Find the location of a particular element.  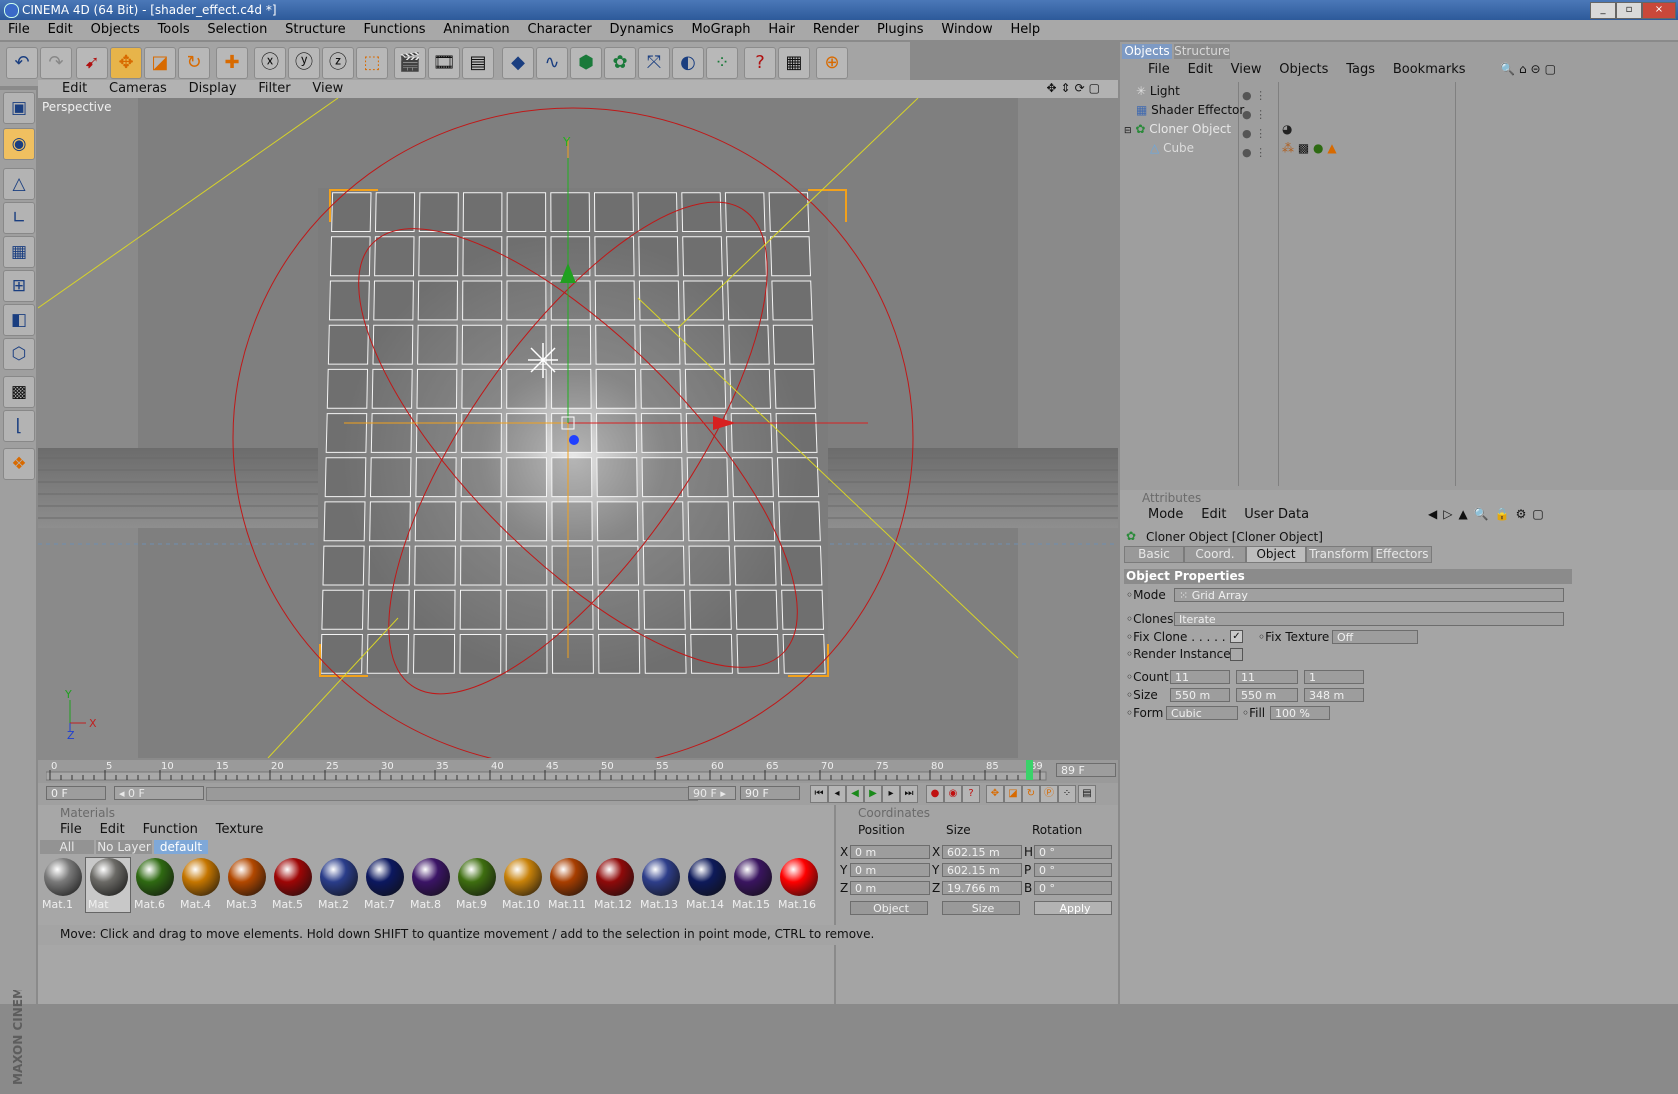

size-y-attr-field: 550 m is located at coordinates (1267, 695).